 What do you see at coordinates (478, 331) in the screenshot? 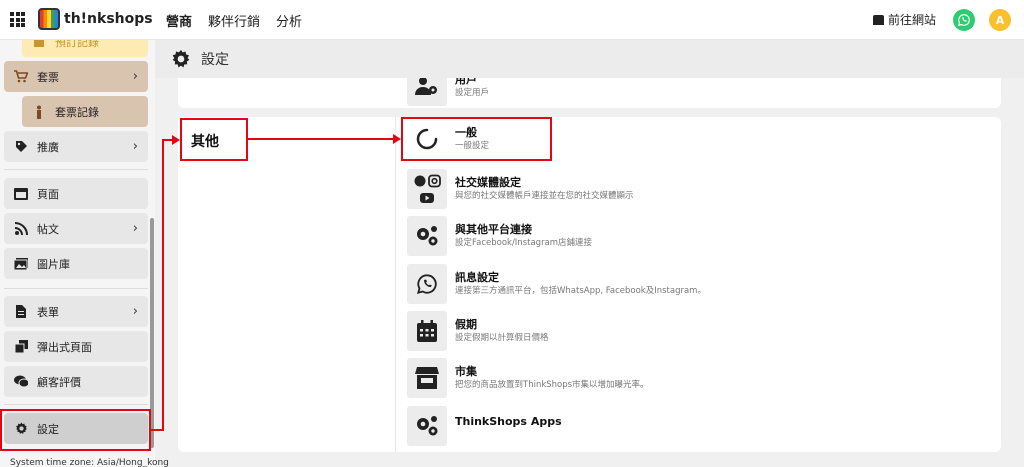
I see `setting-row-holidays: 假期 設定假期以計算假日價格` at bounding box center [478, 331].